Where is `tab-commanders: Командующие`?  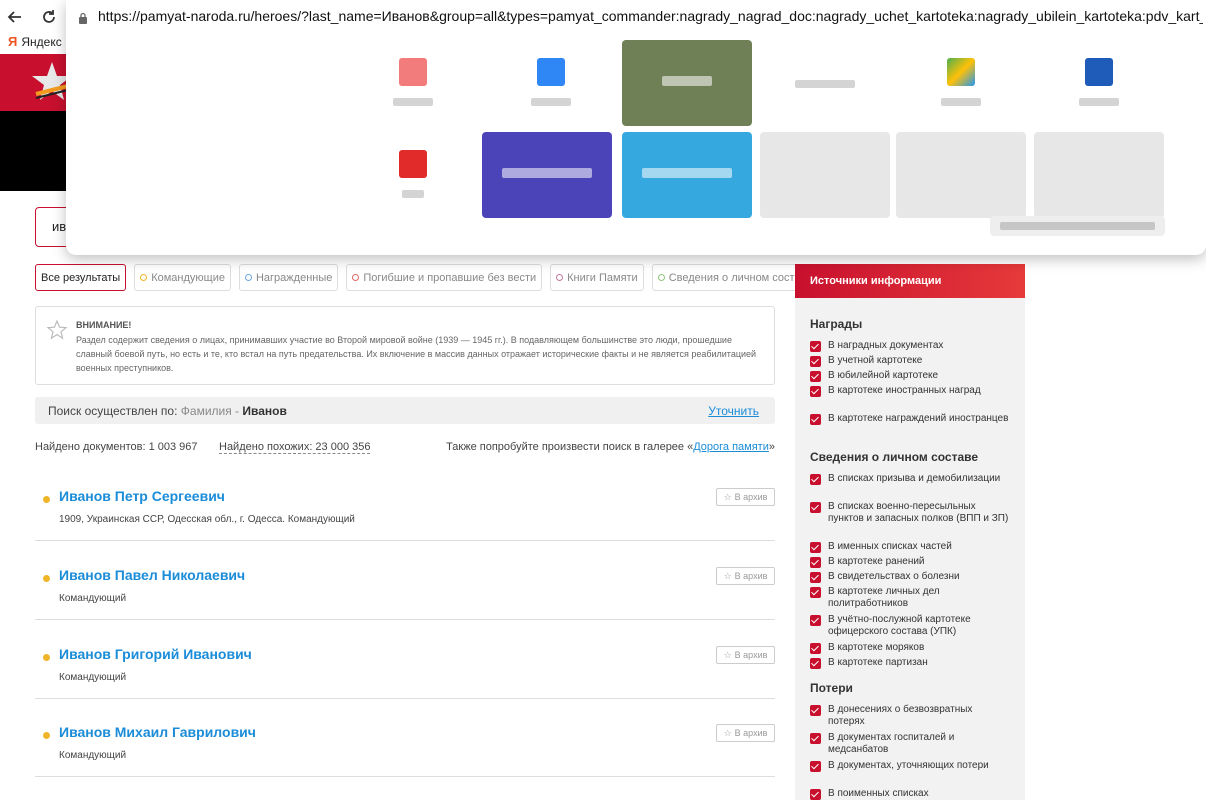
tab-commanders: Командующие is located at coordinates (182, 277).